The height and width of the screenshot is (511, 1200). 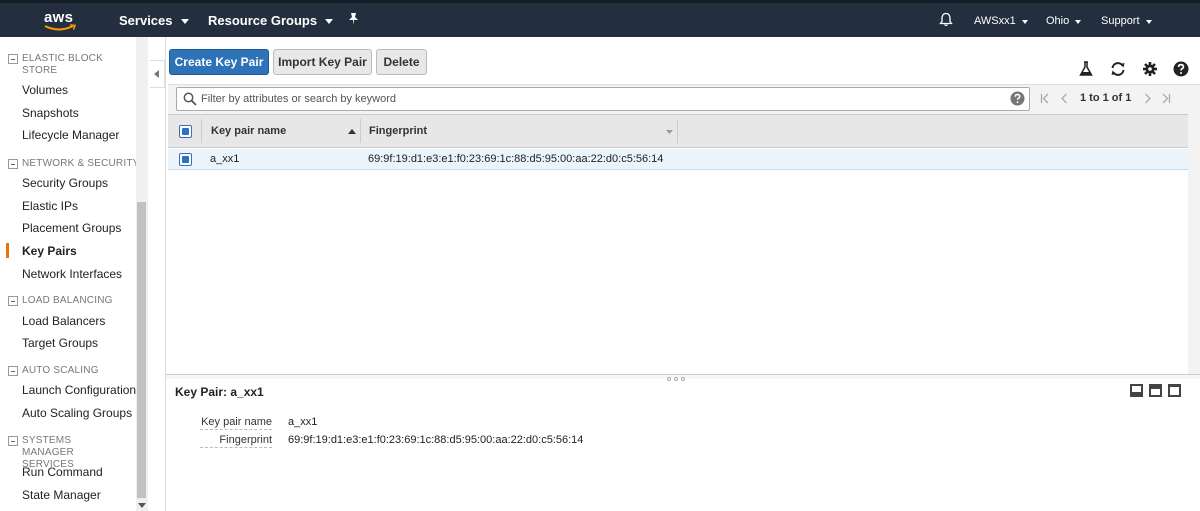 I want to click on sidebar-section-ebs: ELASTIC BLOCK STORE, so click(x=63, y=65).